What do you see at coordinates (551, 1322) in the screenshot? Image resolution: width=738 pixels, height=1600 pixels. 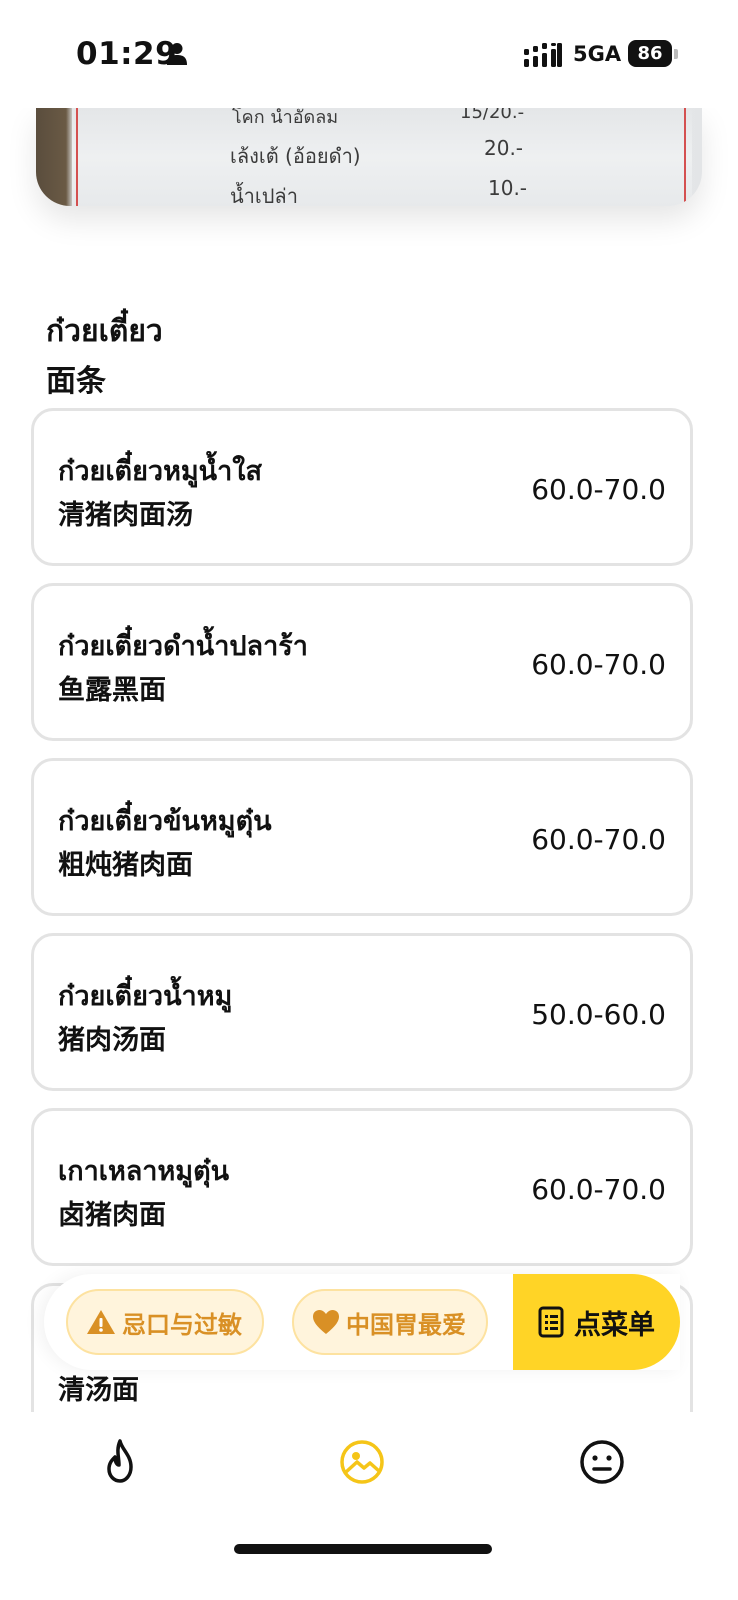 I see `list-icon` at bounding box center [551, 1322].